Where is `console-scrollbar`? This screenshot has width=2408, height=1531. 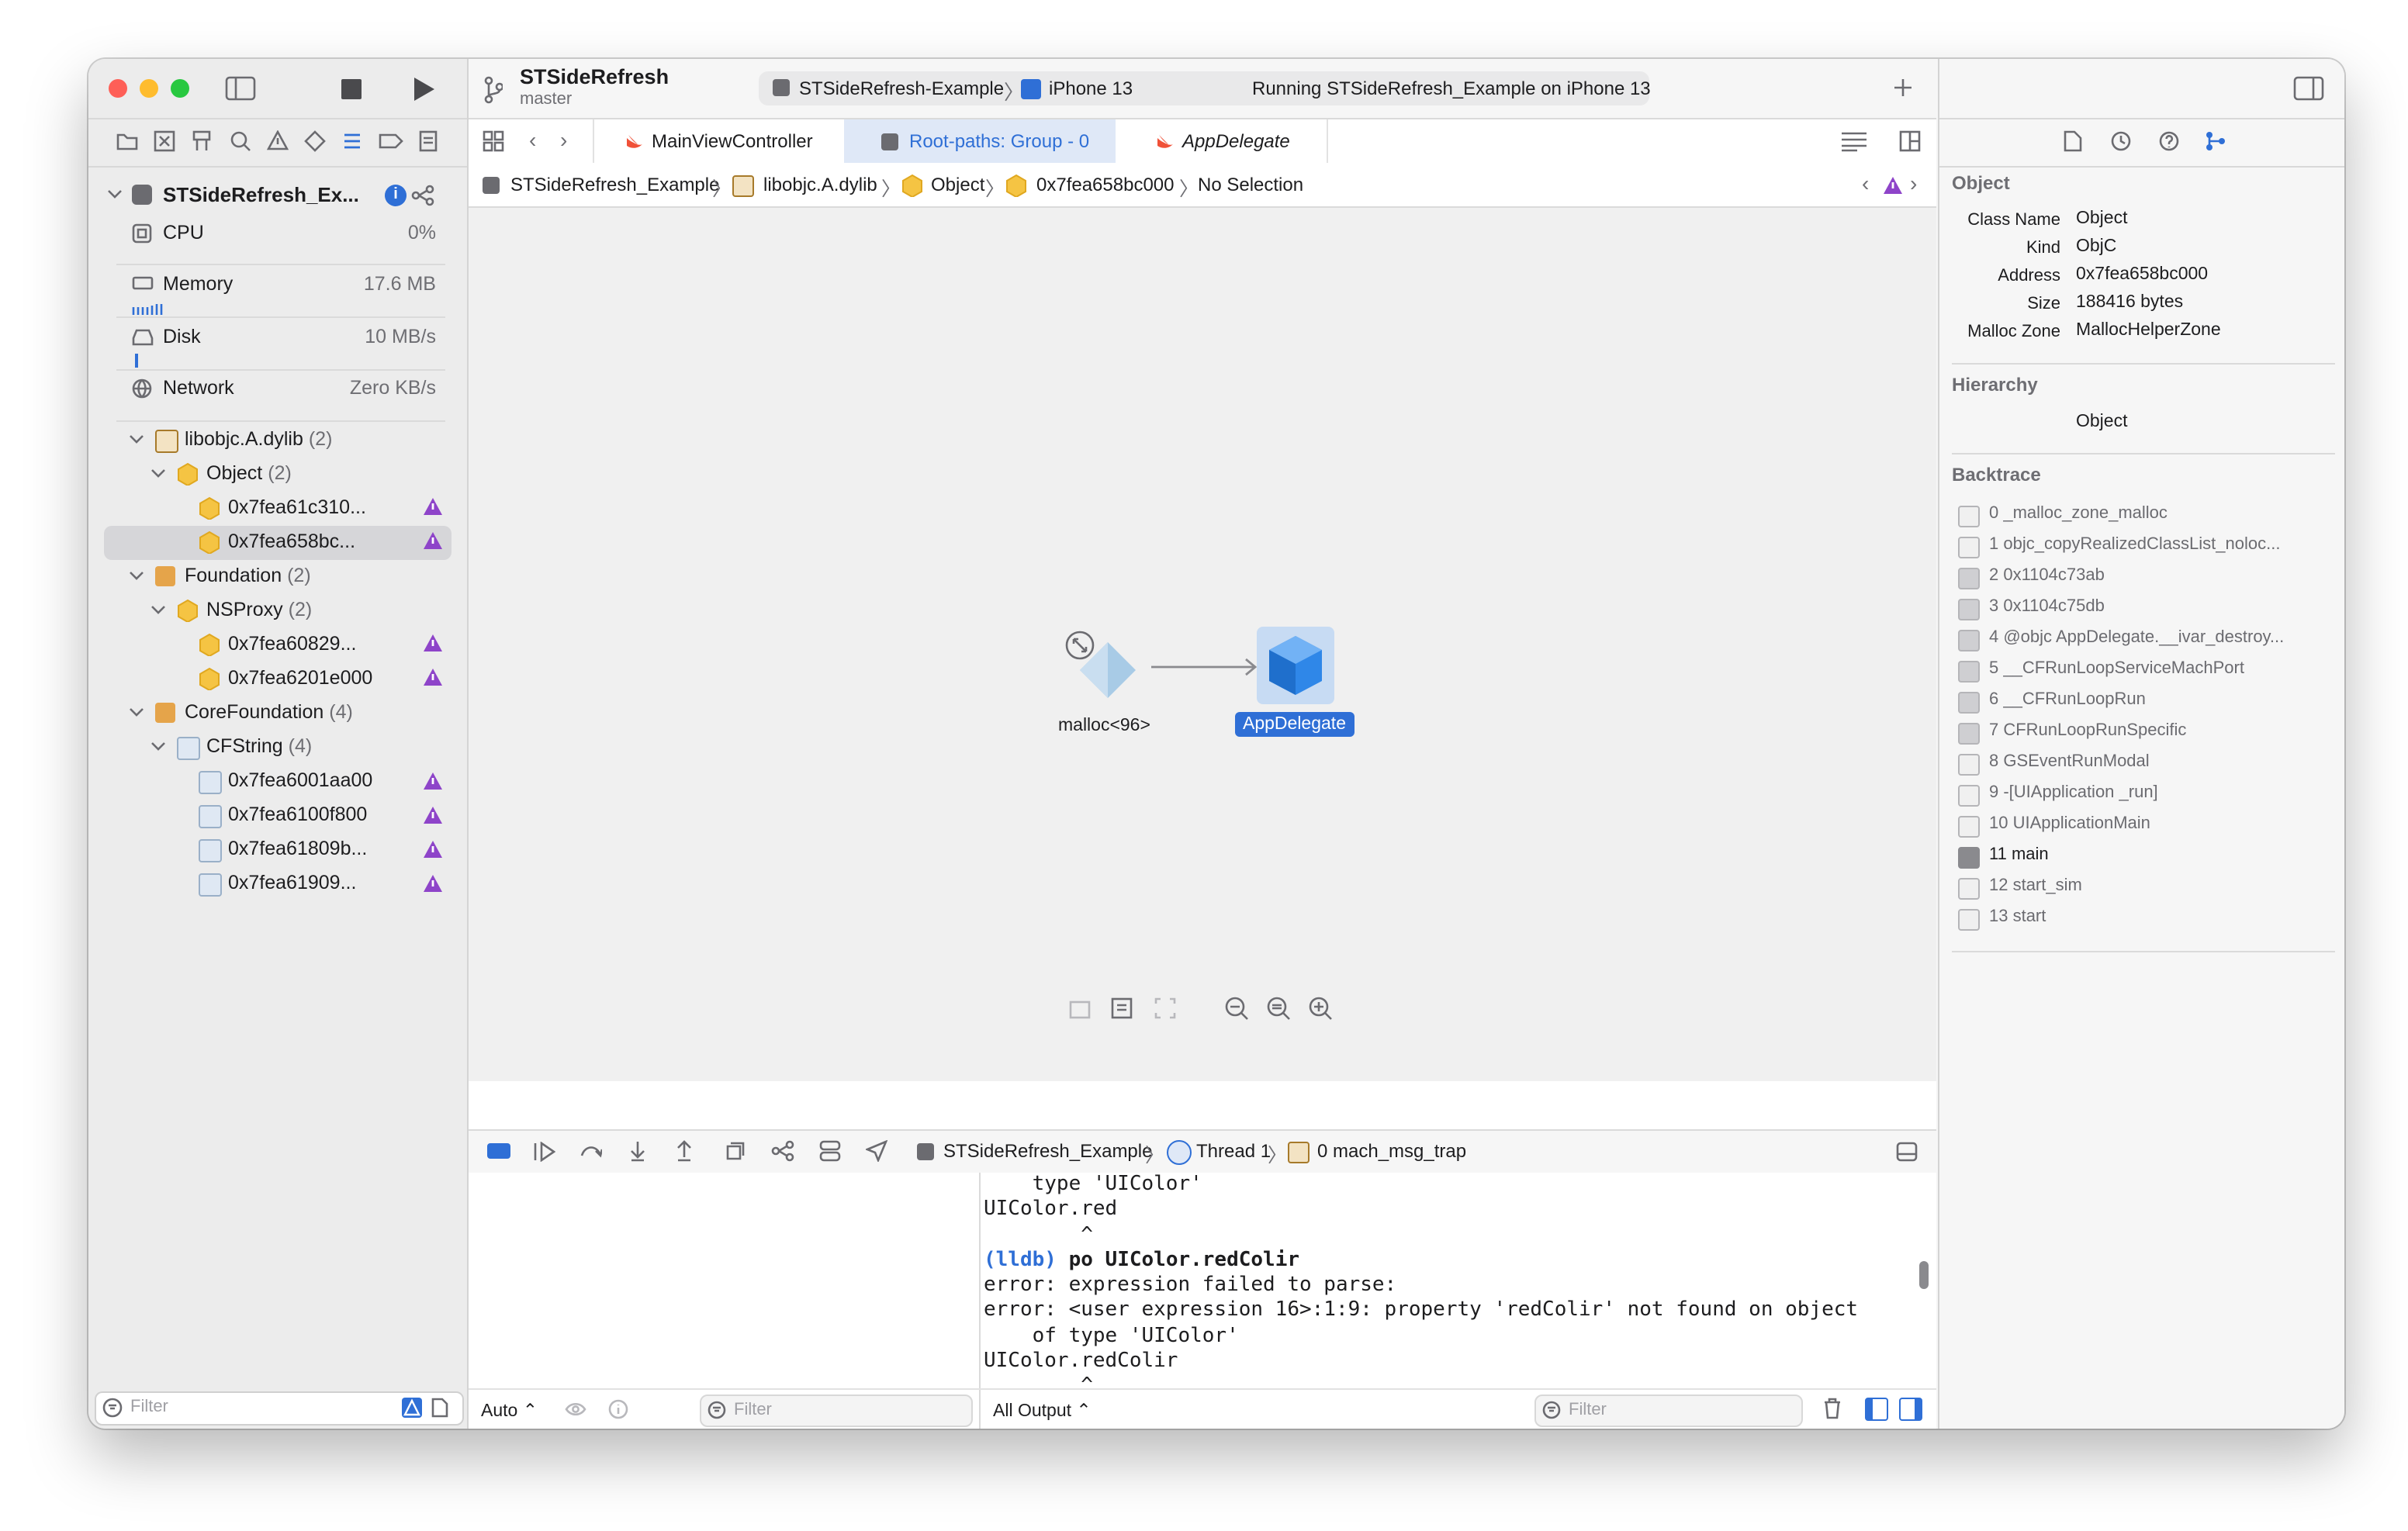
console-scrollbar is located at coordinates (1924, 1275).